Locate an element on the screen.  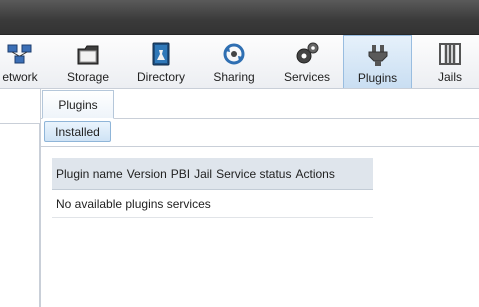
toolbar-item-services: Services is located at coordinates (307, 61).